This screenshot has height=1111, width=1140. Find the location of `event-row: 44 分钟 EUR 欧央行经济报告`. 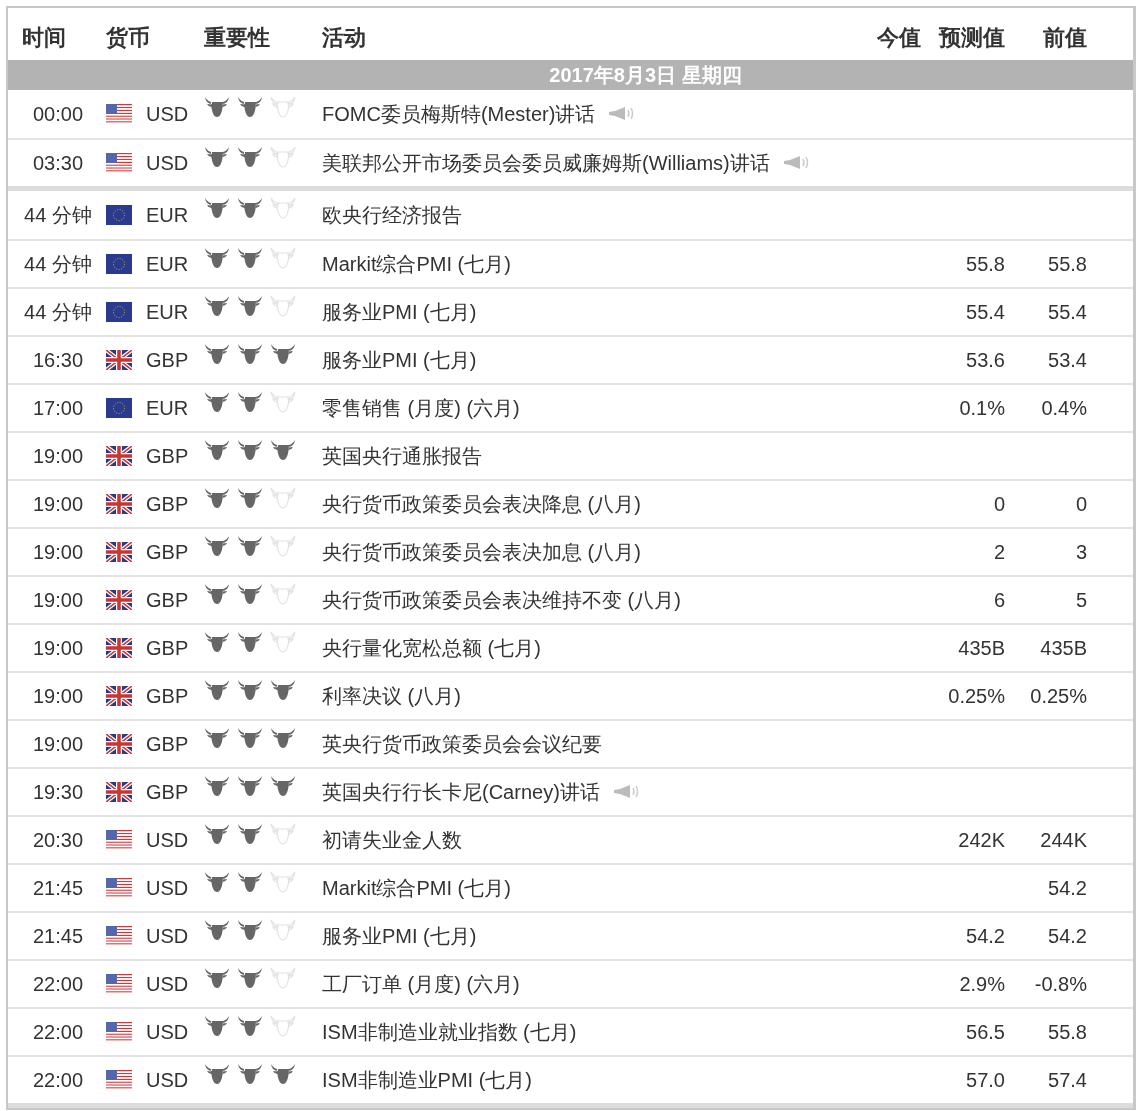

event-row: 44 分钟 EUR 欧央行经济报告 is located at coordinates (570, 215).